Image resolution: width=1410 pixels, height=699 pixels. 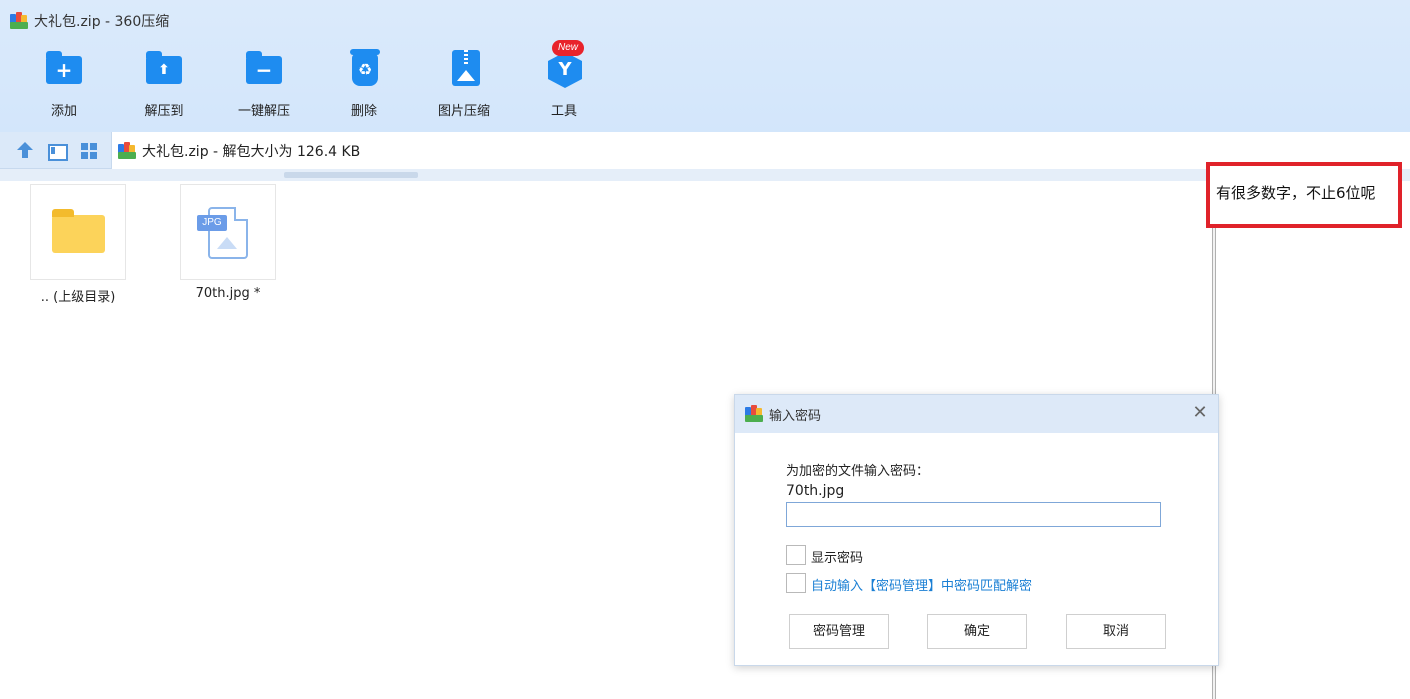 I want to click on encrypted-filename: 70th.jpg, so click(x=815, y=491).